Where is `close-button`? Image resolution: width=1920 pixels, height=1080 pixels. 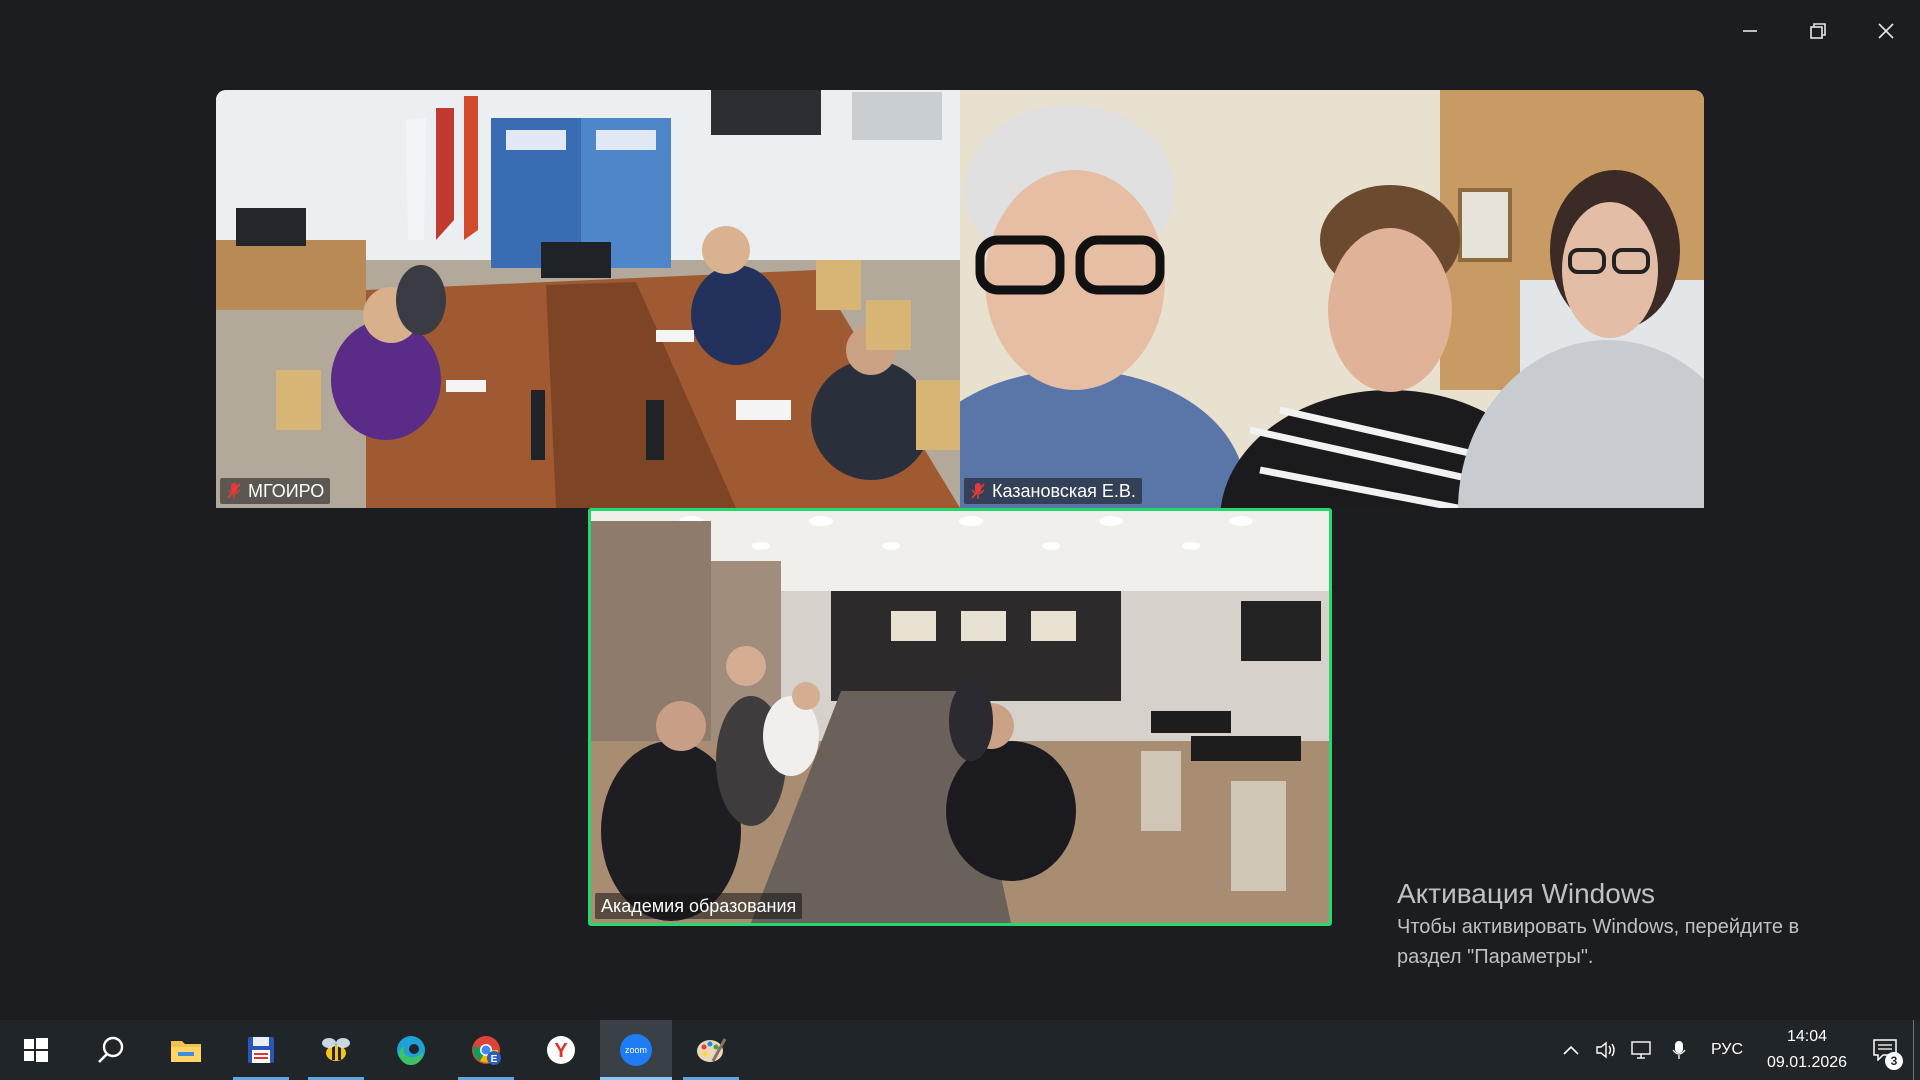 close-button is located at coordinates (1886, 31).